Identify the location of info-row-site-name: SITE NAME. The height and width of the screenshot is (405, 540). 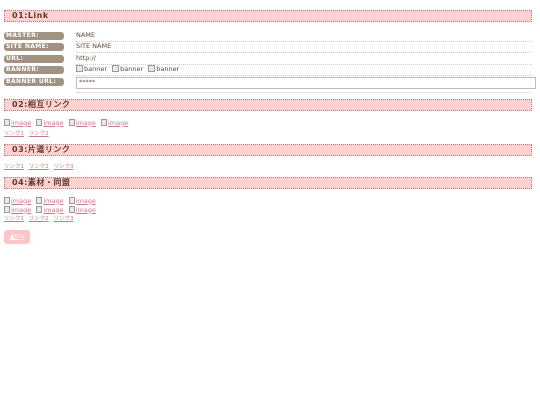
(270, 48).